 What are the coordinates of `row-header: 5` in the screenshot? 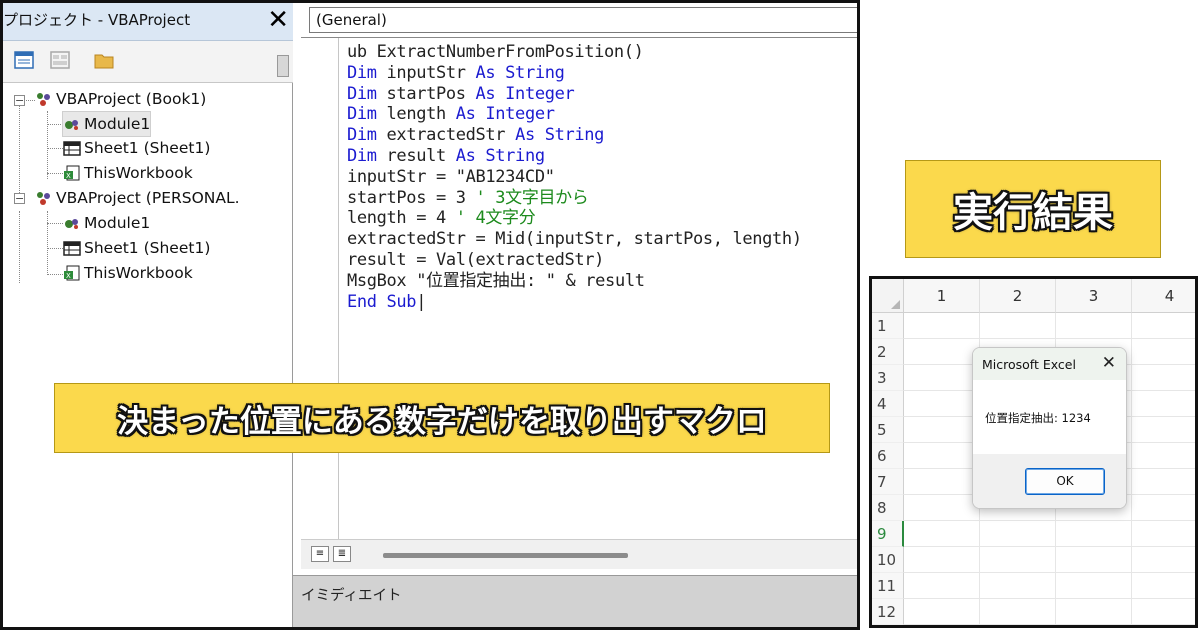 It's located at (888, 430).